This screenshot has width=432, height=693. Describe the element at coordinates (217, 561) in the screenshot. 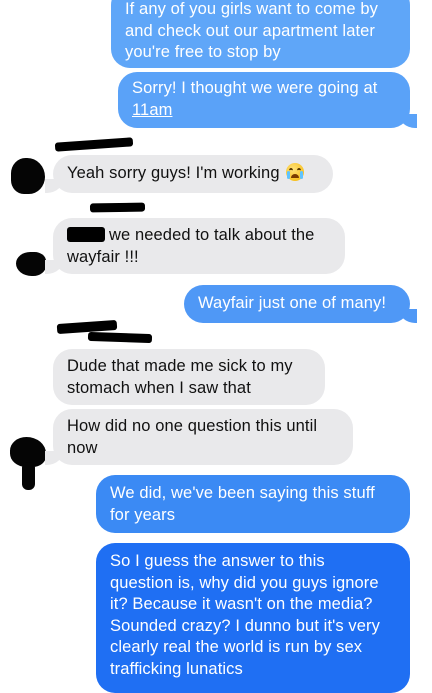

I see `message-line: So I guess the answer to this` at that location.